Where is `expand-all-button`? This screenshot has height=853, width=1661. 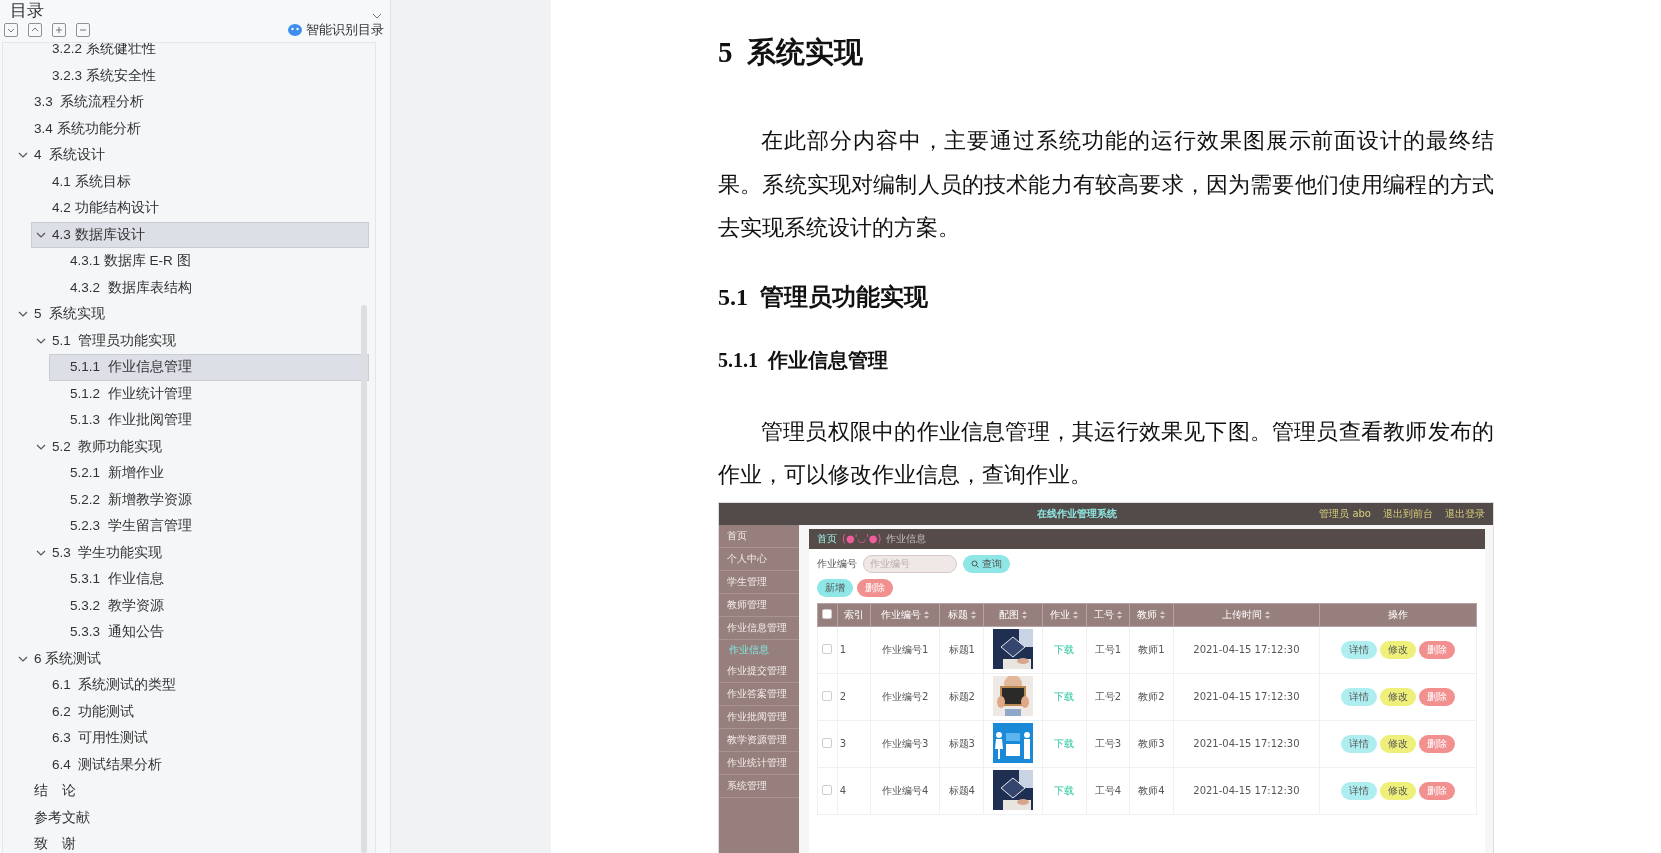
expand-all-button is located at coordinates (35, 30).